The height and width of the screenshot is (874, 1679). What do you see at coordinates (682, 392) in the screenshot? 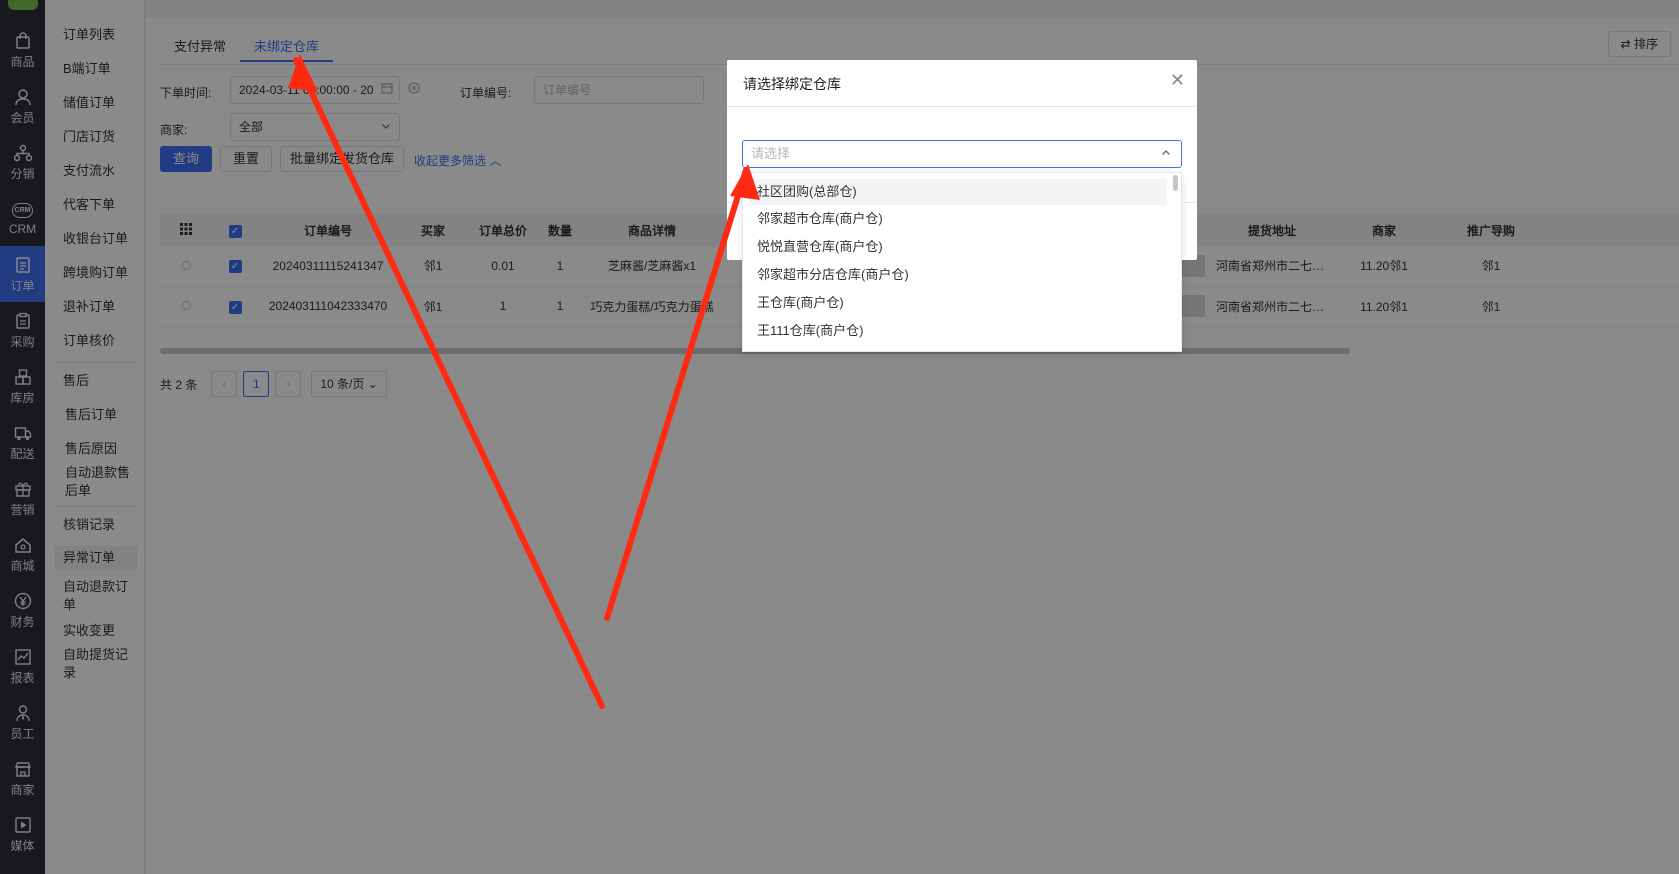
I see `arrow-to-select` at bounding box center [682, 392].